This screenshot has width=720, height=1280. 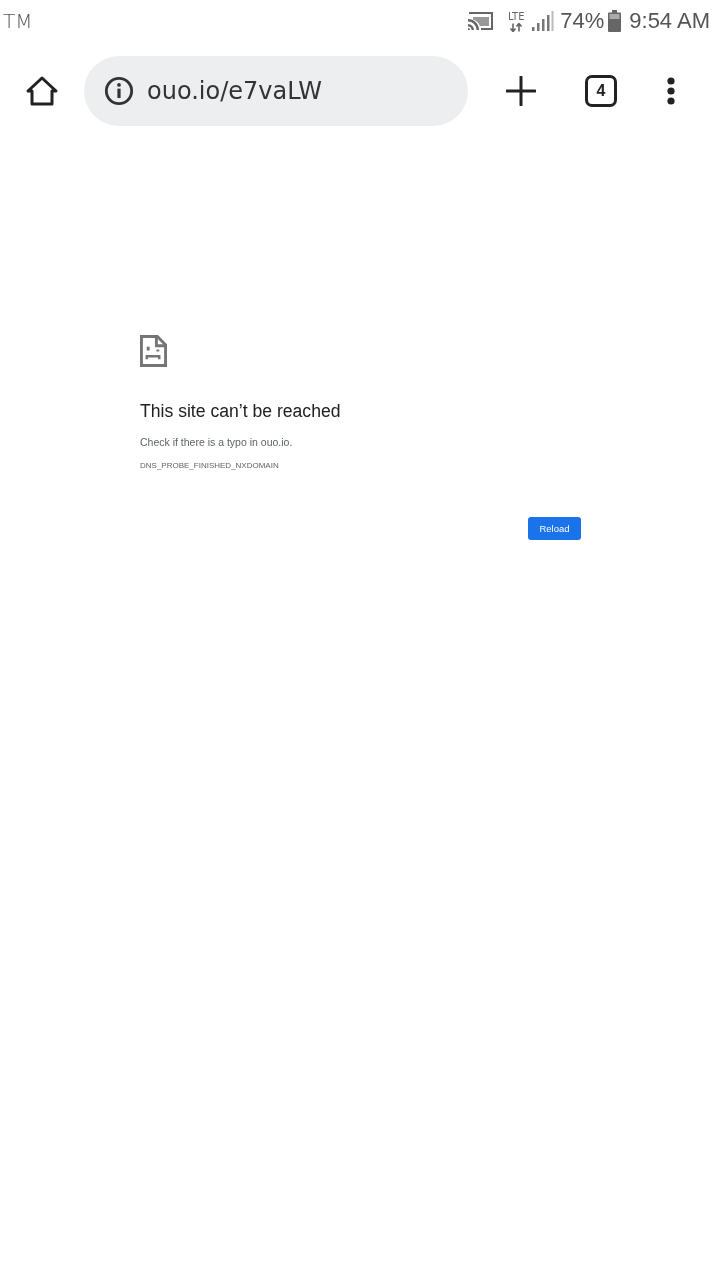 What do you see at coordinates (516, 27) in the screenshot?
I see `data-arrows-icon` at bounding box center [516, 27].